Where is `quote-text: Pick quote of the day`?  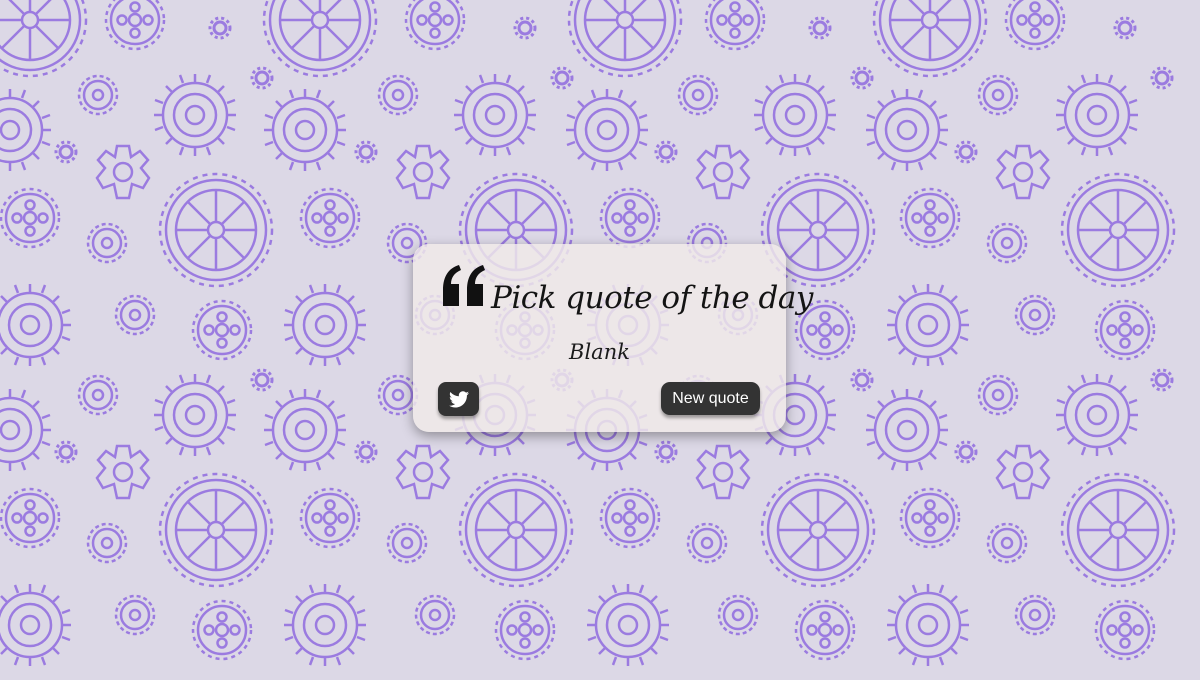
quote-text: Pick quote of the day is located at coordinates (652, 298).